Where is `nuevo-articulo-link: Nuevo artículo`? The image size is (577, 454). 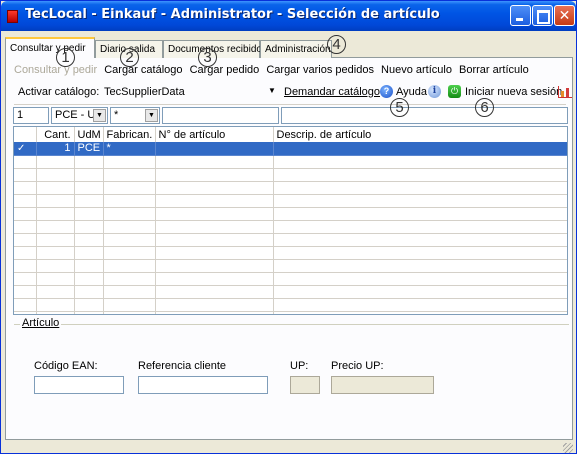
nuevo-articulo-link: Nuevo artículo is located at coordinates (416, 70).